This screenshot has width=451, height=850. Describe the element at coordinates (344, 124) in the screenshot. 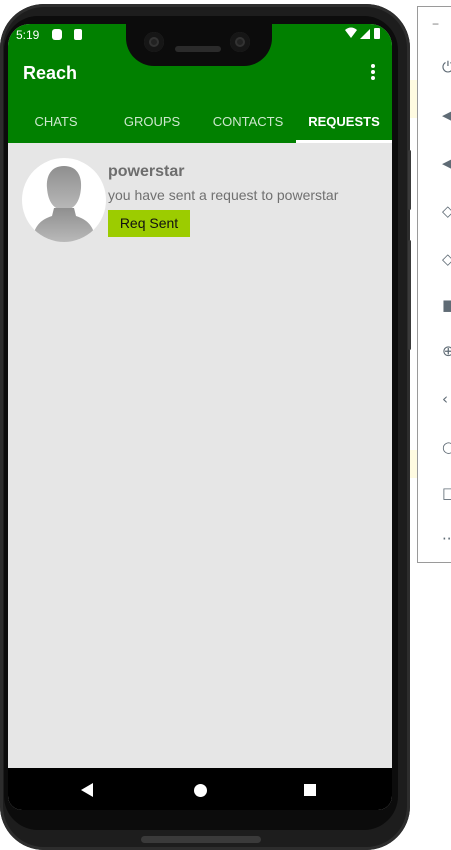

I see `tab-requests: REQUESTS` at that location.